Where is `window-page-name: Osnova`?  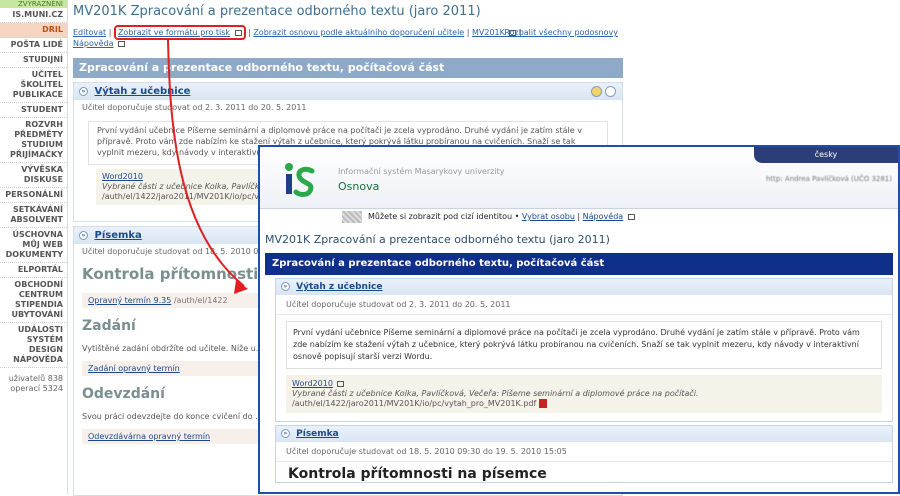
window-page-name: Osnova is located at coordinates (359, 186).